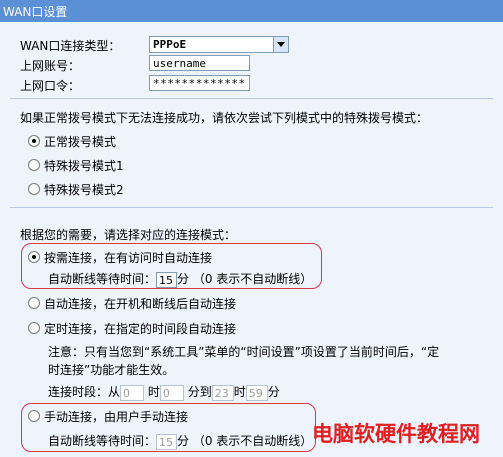 This screenshot has width=503, height=457. Describe the element at coordinates (251, 11) in the screenshot. I see `window-titlebar: WAN口设置` at that location.